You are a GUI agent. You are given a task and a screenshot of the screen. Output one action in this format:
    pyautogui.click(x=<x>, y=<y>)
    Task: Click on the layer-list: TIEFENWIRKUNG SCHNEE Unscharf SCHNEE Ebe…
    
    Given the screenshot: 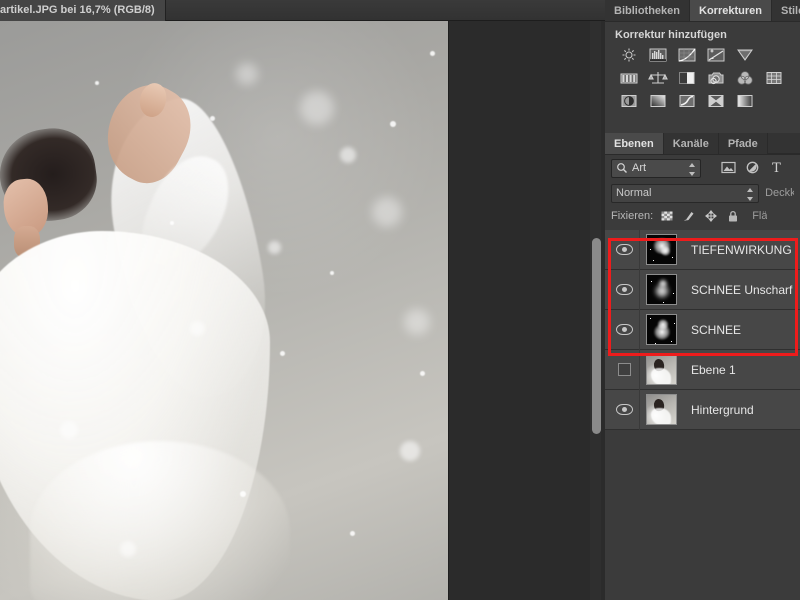 What is the action you would take?
    pyautogui.click(x=702, y=329)
    